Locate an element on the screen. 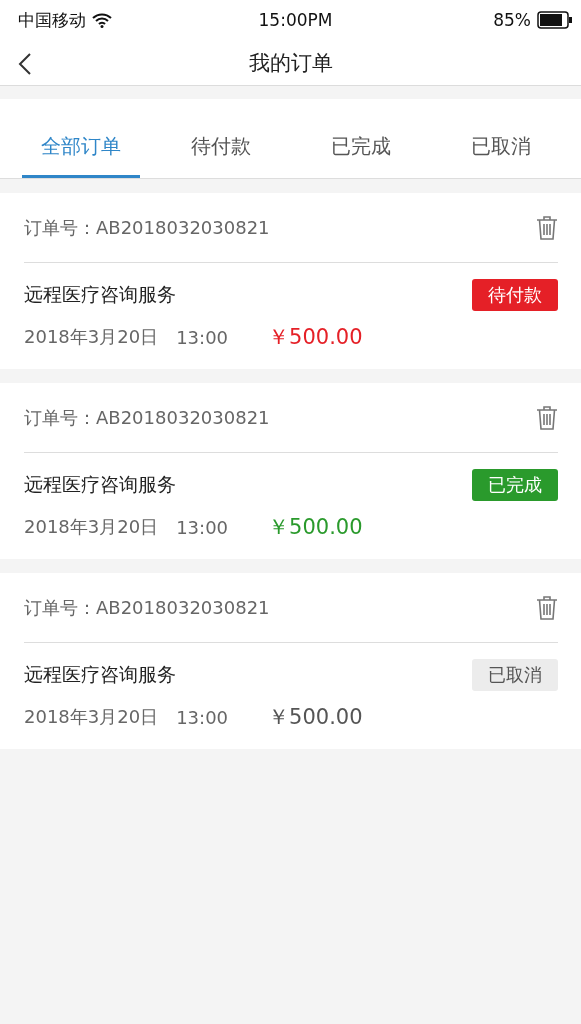  order-tab: 已完成 is located at coordinates (361, 154).